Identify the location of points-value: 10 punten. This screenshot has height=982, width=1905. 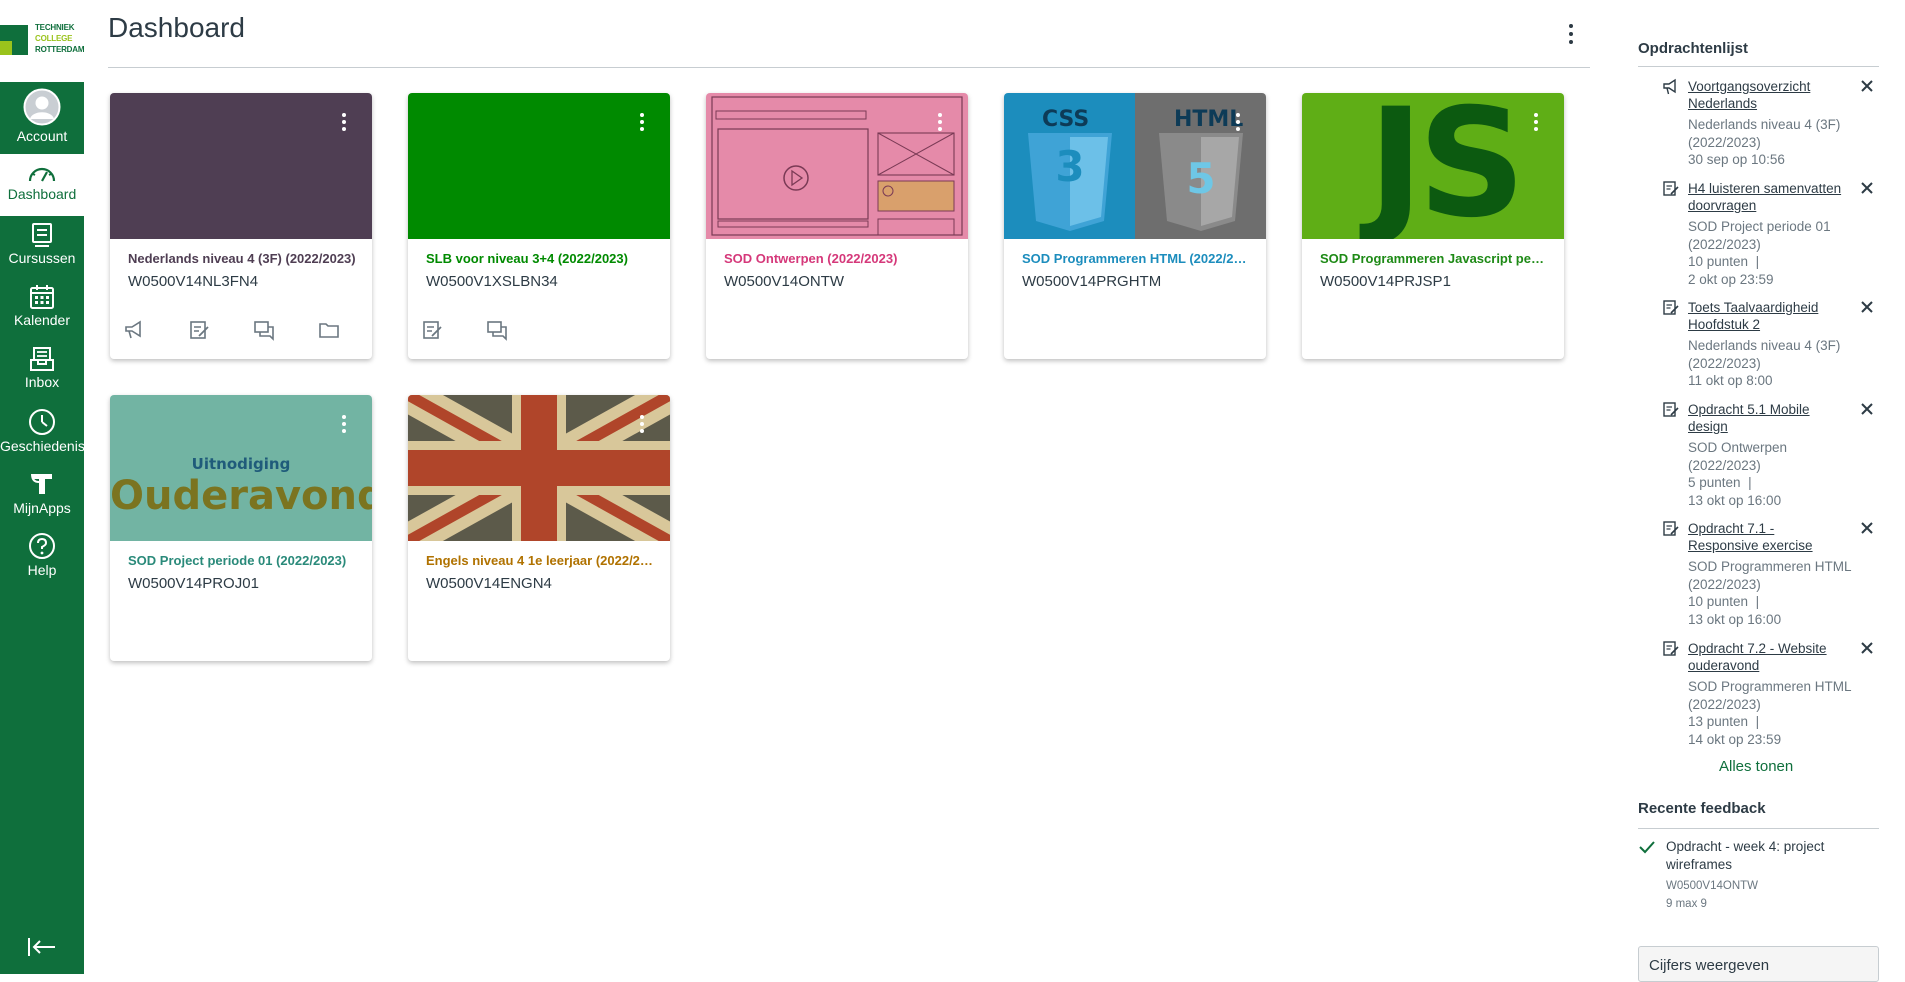
(1718, 261).